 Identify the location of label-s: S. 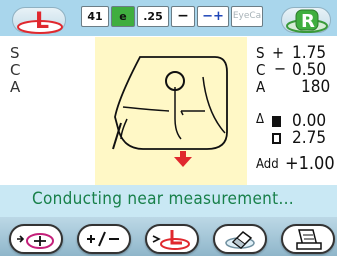
(15, 53).